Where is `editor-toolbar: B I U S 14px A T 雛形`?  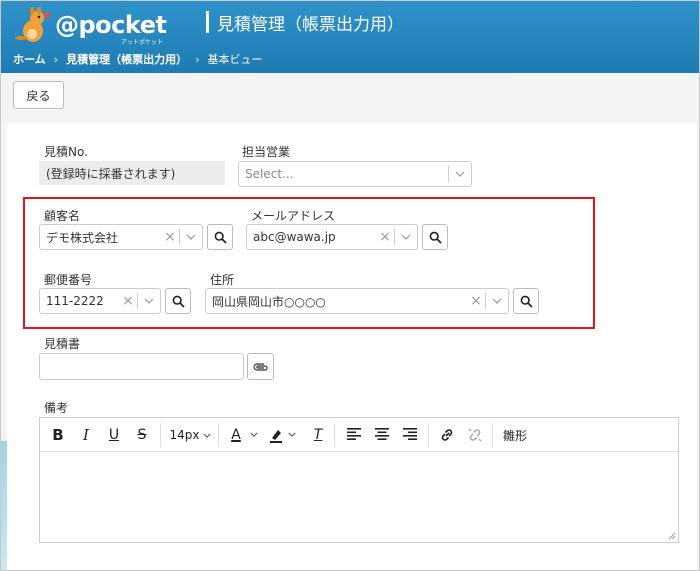 editor-toolbar: B I U S 14px A T 雛形 is located at coordinates (359, 435).